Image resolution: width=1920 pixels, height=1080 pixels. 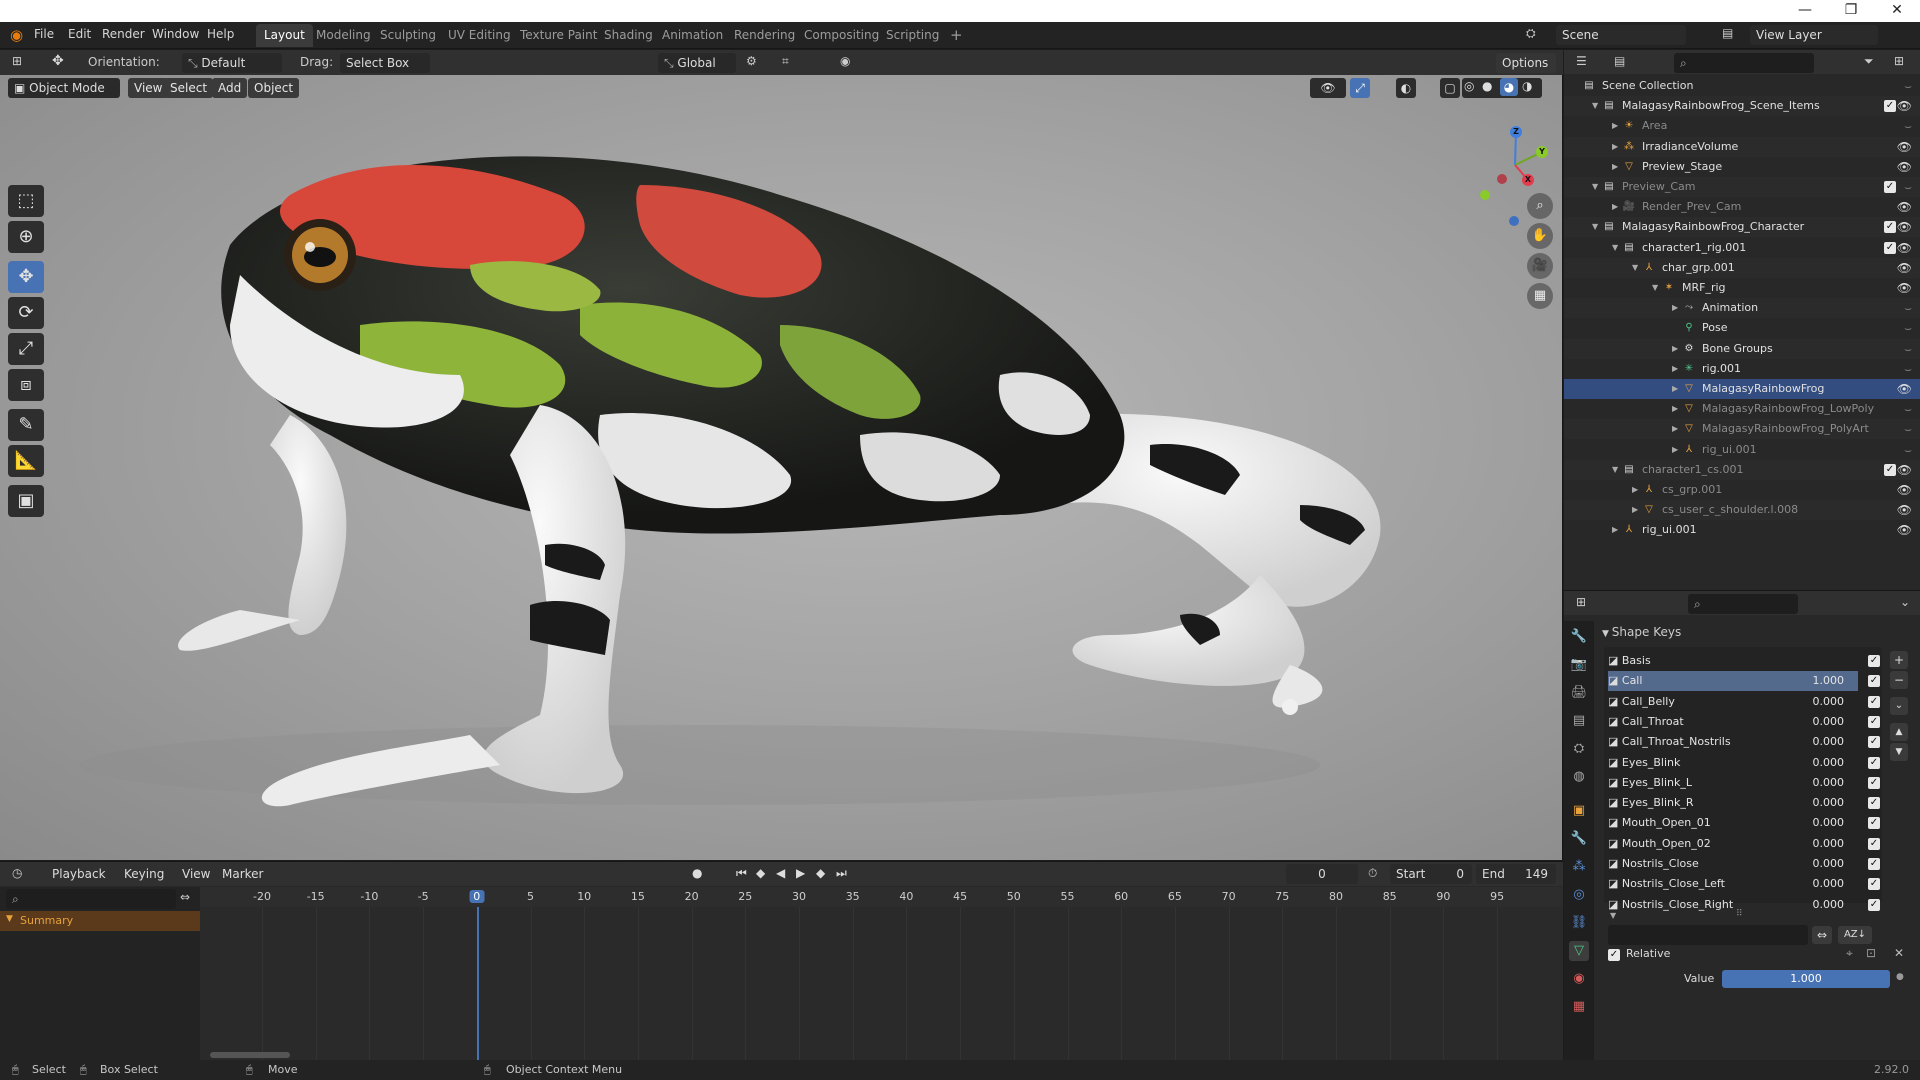 What do you see at coordinates (26, 461) in the screenshot?
I see `measure-tool-icon: 📐` at bounding box center [26, 461].